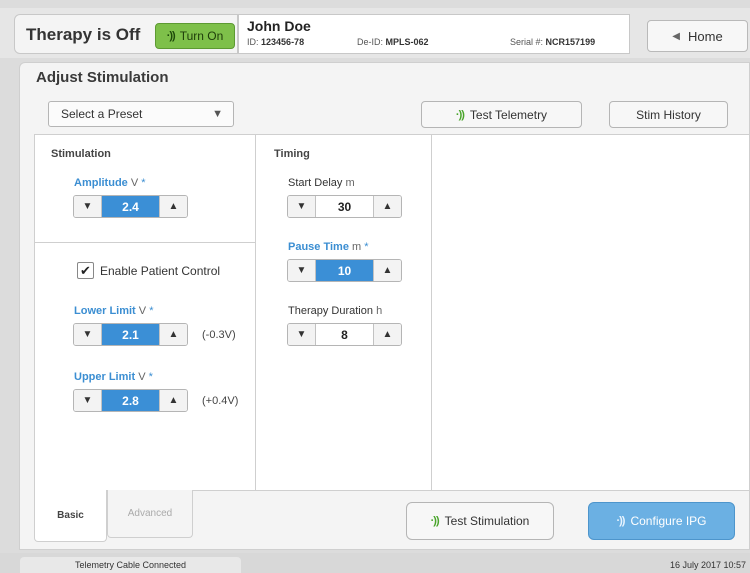  Describe the element at coordinates (160, 271) in the screenshot. I see `enable-patient-control-label: Enable Patient Control` at that location.